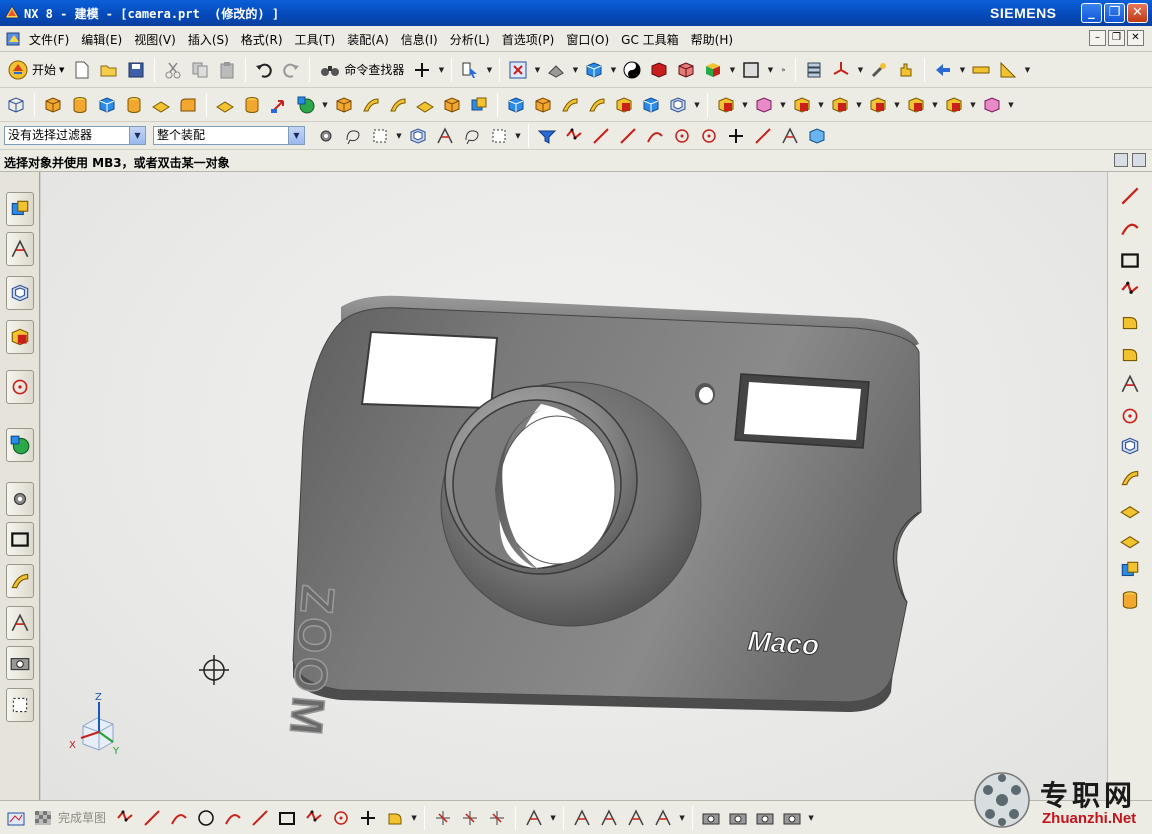 The image size is (1152, 834). I want to click on menu-information: 信息(I), so click(422, 39).